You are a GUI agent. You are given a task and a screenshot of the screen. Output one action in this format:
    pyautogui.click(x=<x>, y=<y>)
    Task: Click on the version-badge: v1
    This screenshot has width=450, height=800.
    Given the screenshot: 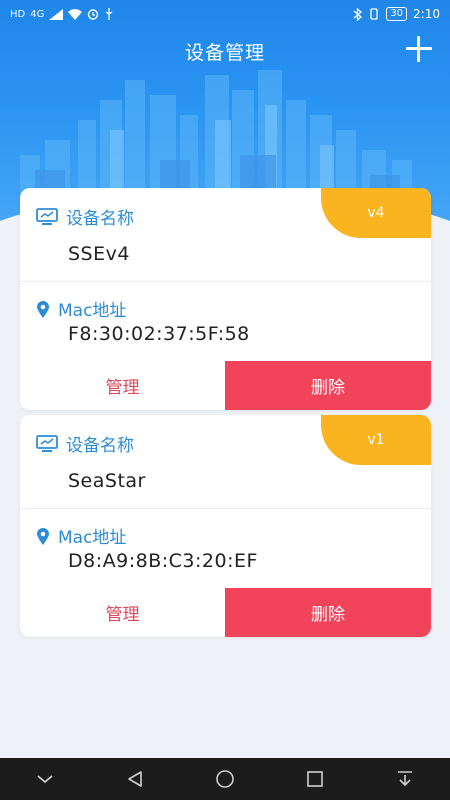 What is the action you would take?
    pyautogui.click(x=376, y=440)
    